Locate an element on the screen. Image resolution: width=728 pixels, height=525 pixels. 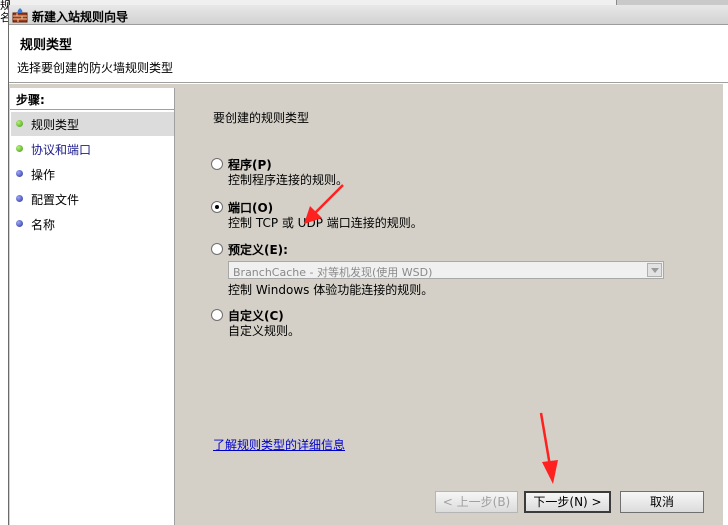
program-radio is located at coordinates (217, 164).